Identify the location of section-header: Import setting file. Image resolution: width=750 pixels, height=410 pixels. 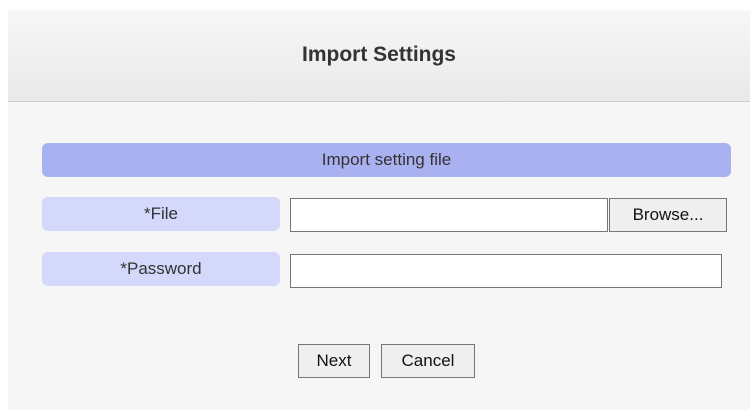
(386, 160).